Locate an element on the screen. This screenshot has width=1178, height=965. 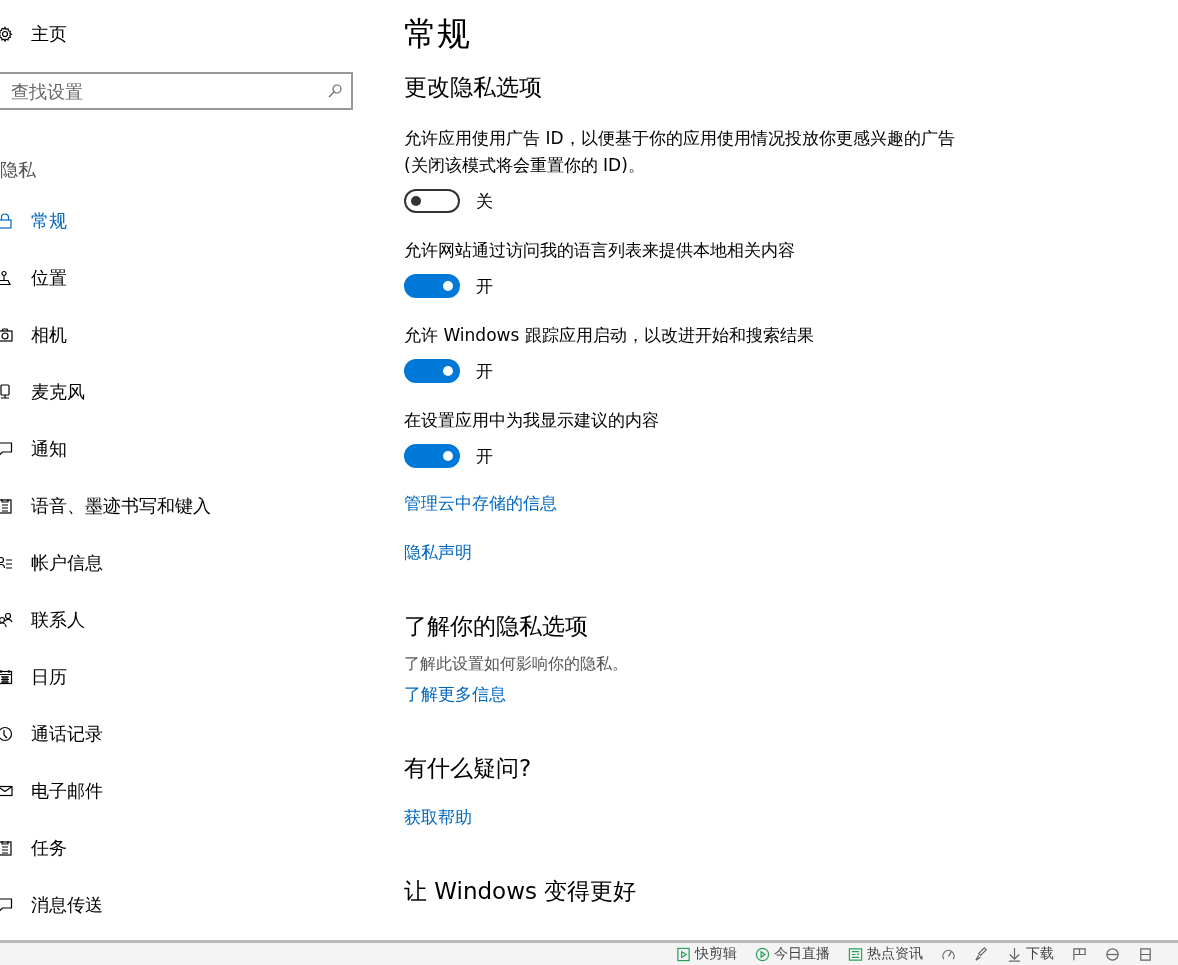
section-heading: 更改隐私选项 is located at coordinates (473, 87).